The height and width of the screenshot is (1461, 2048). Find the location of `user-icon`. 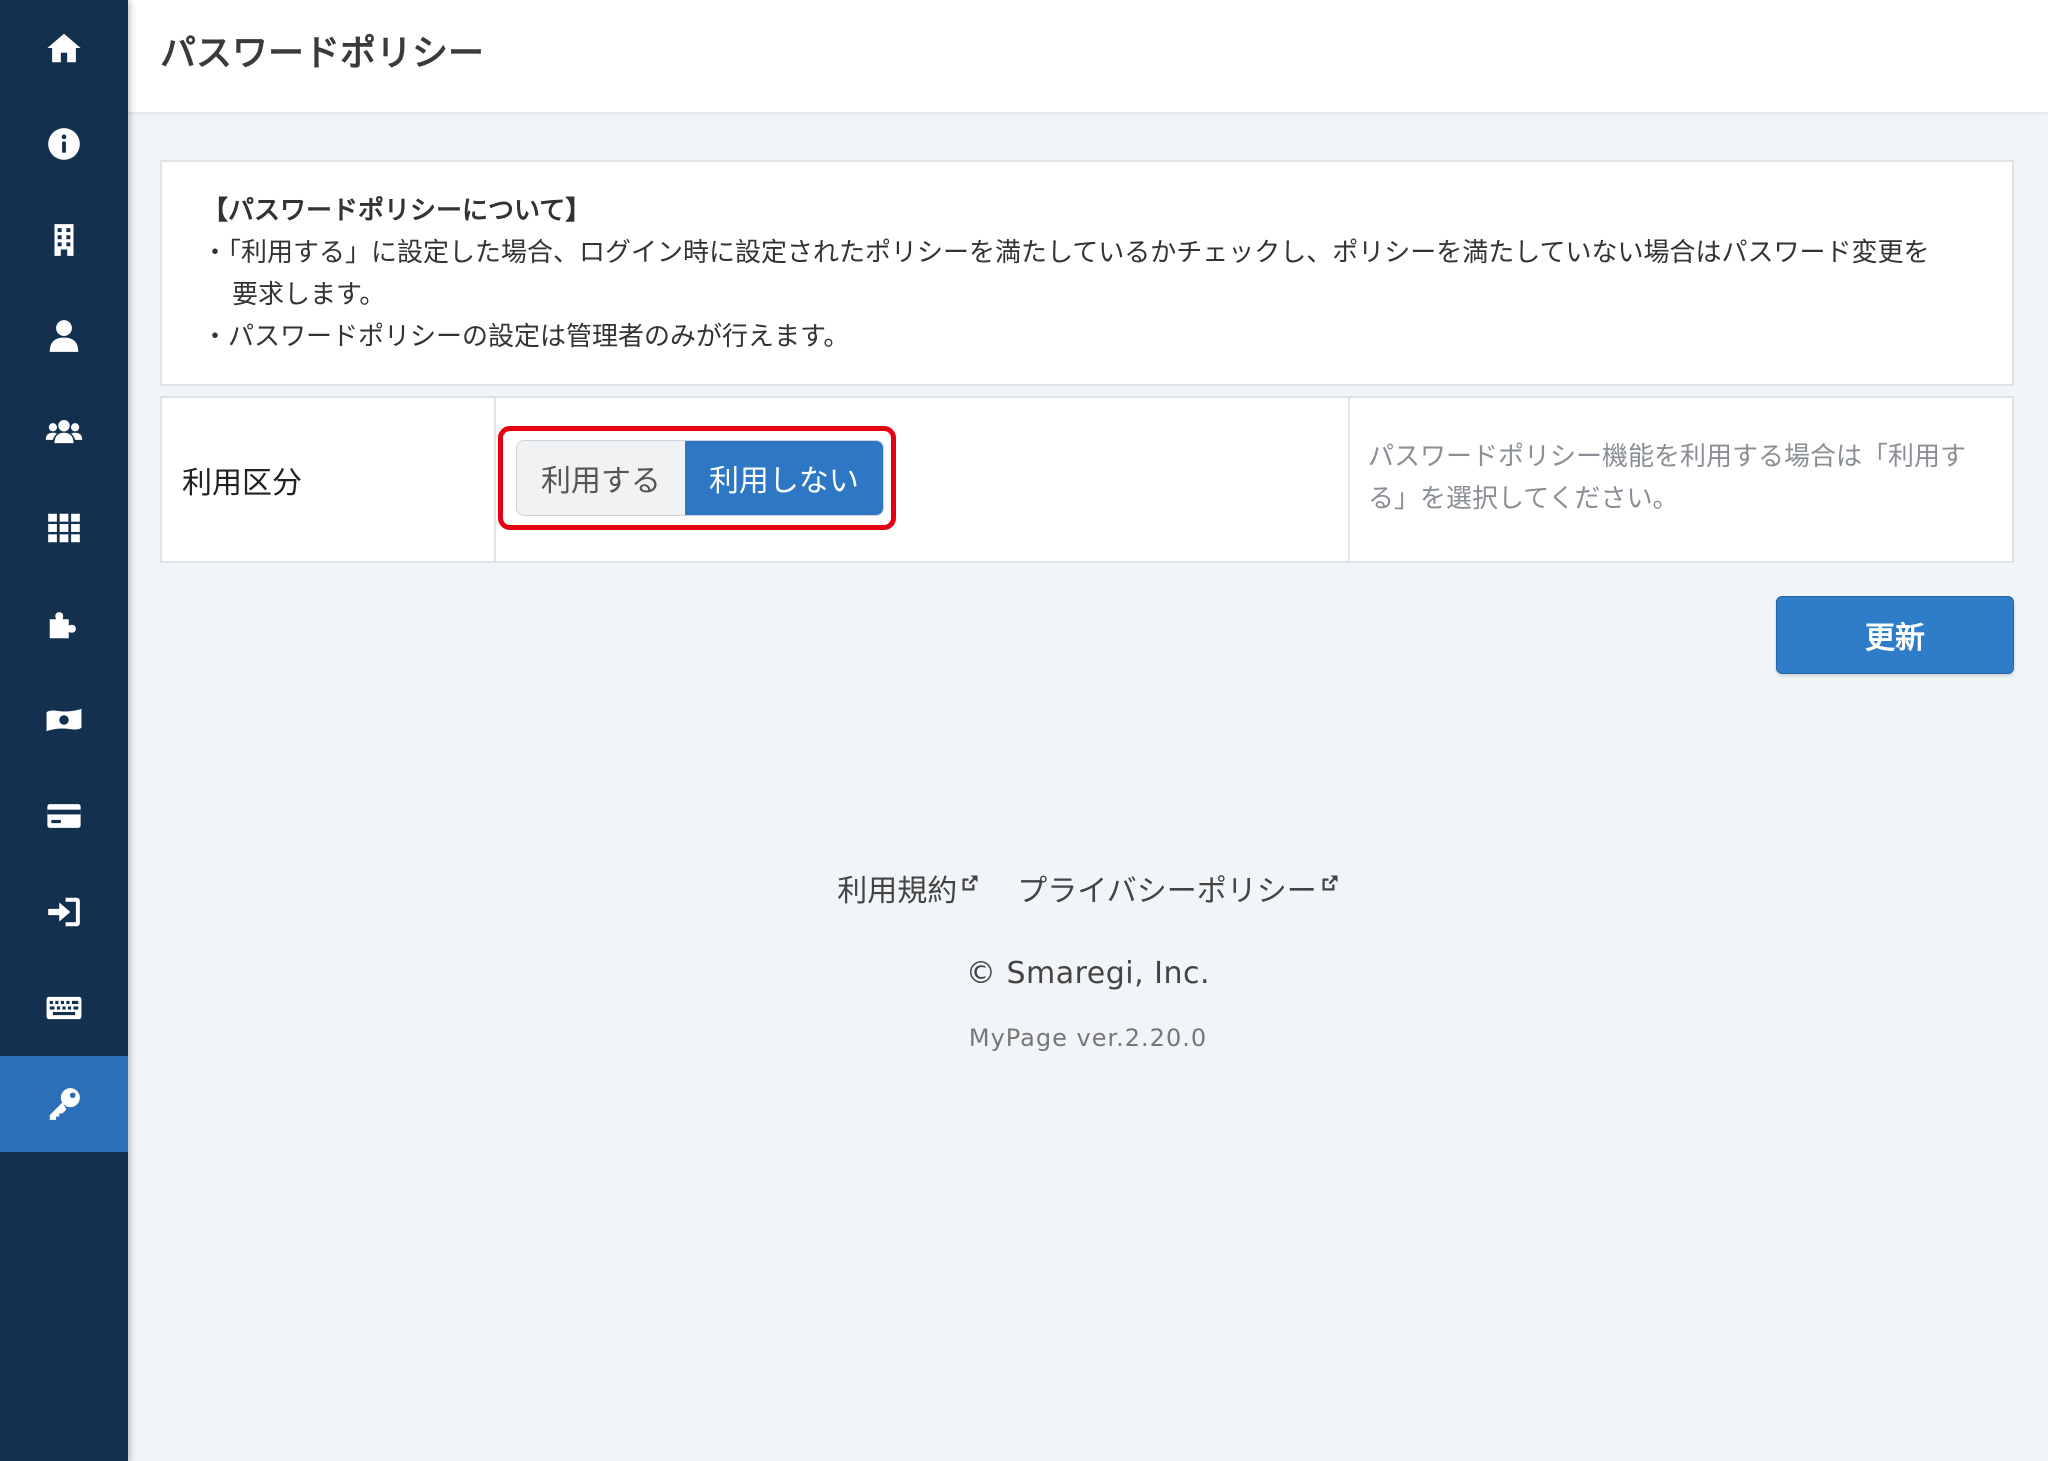

user-icon is located at coordinates (64, 336).